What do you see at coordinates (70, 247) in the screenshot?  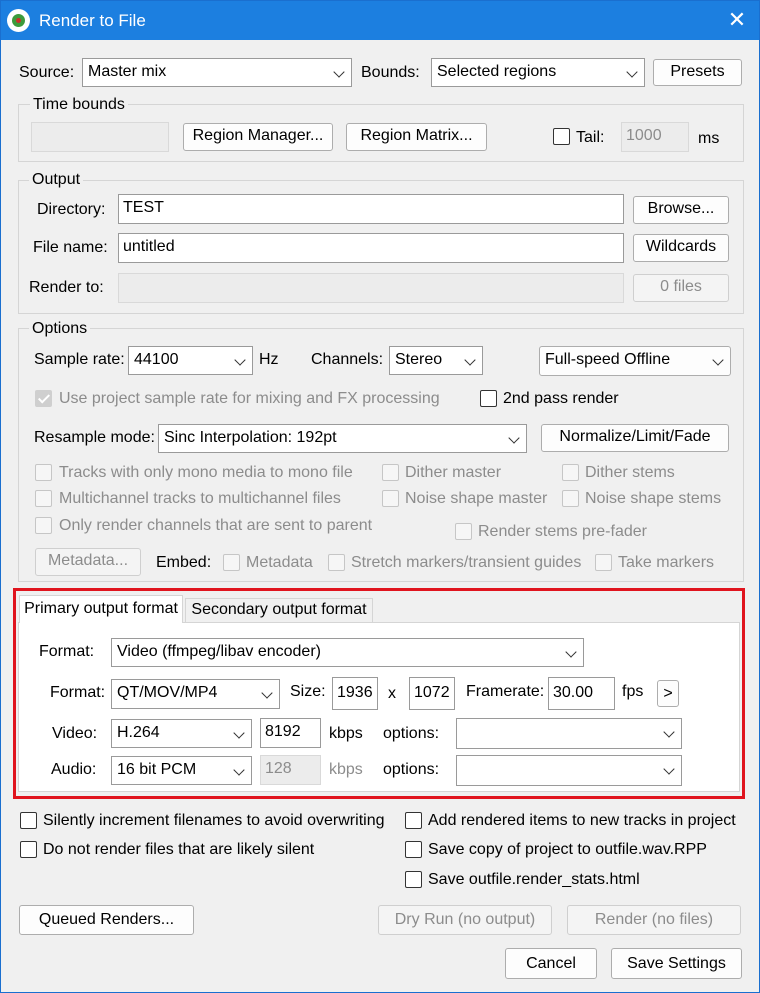 I see `filename-label: File name:` at bounding box center [70, 247].